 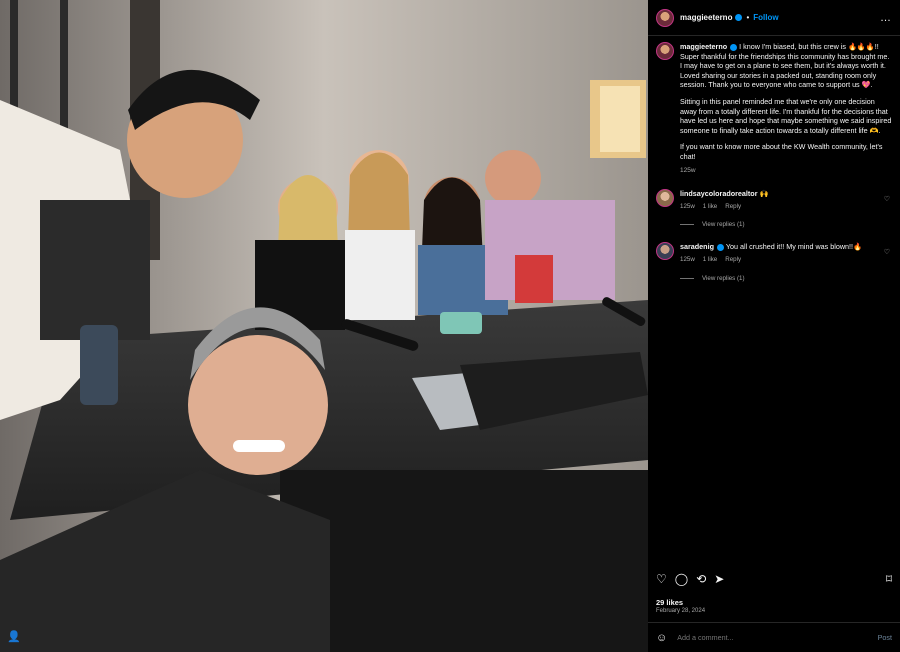 I want to click on send-icon: ➤, so click(x=719, y=579).